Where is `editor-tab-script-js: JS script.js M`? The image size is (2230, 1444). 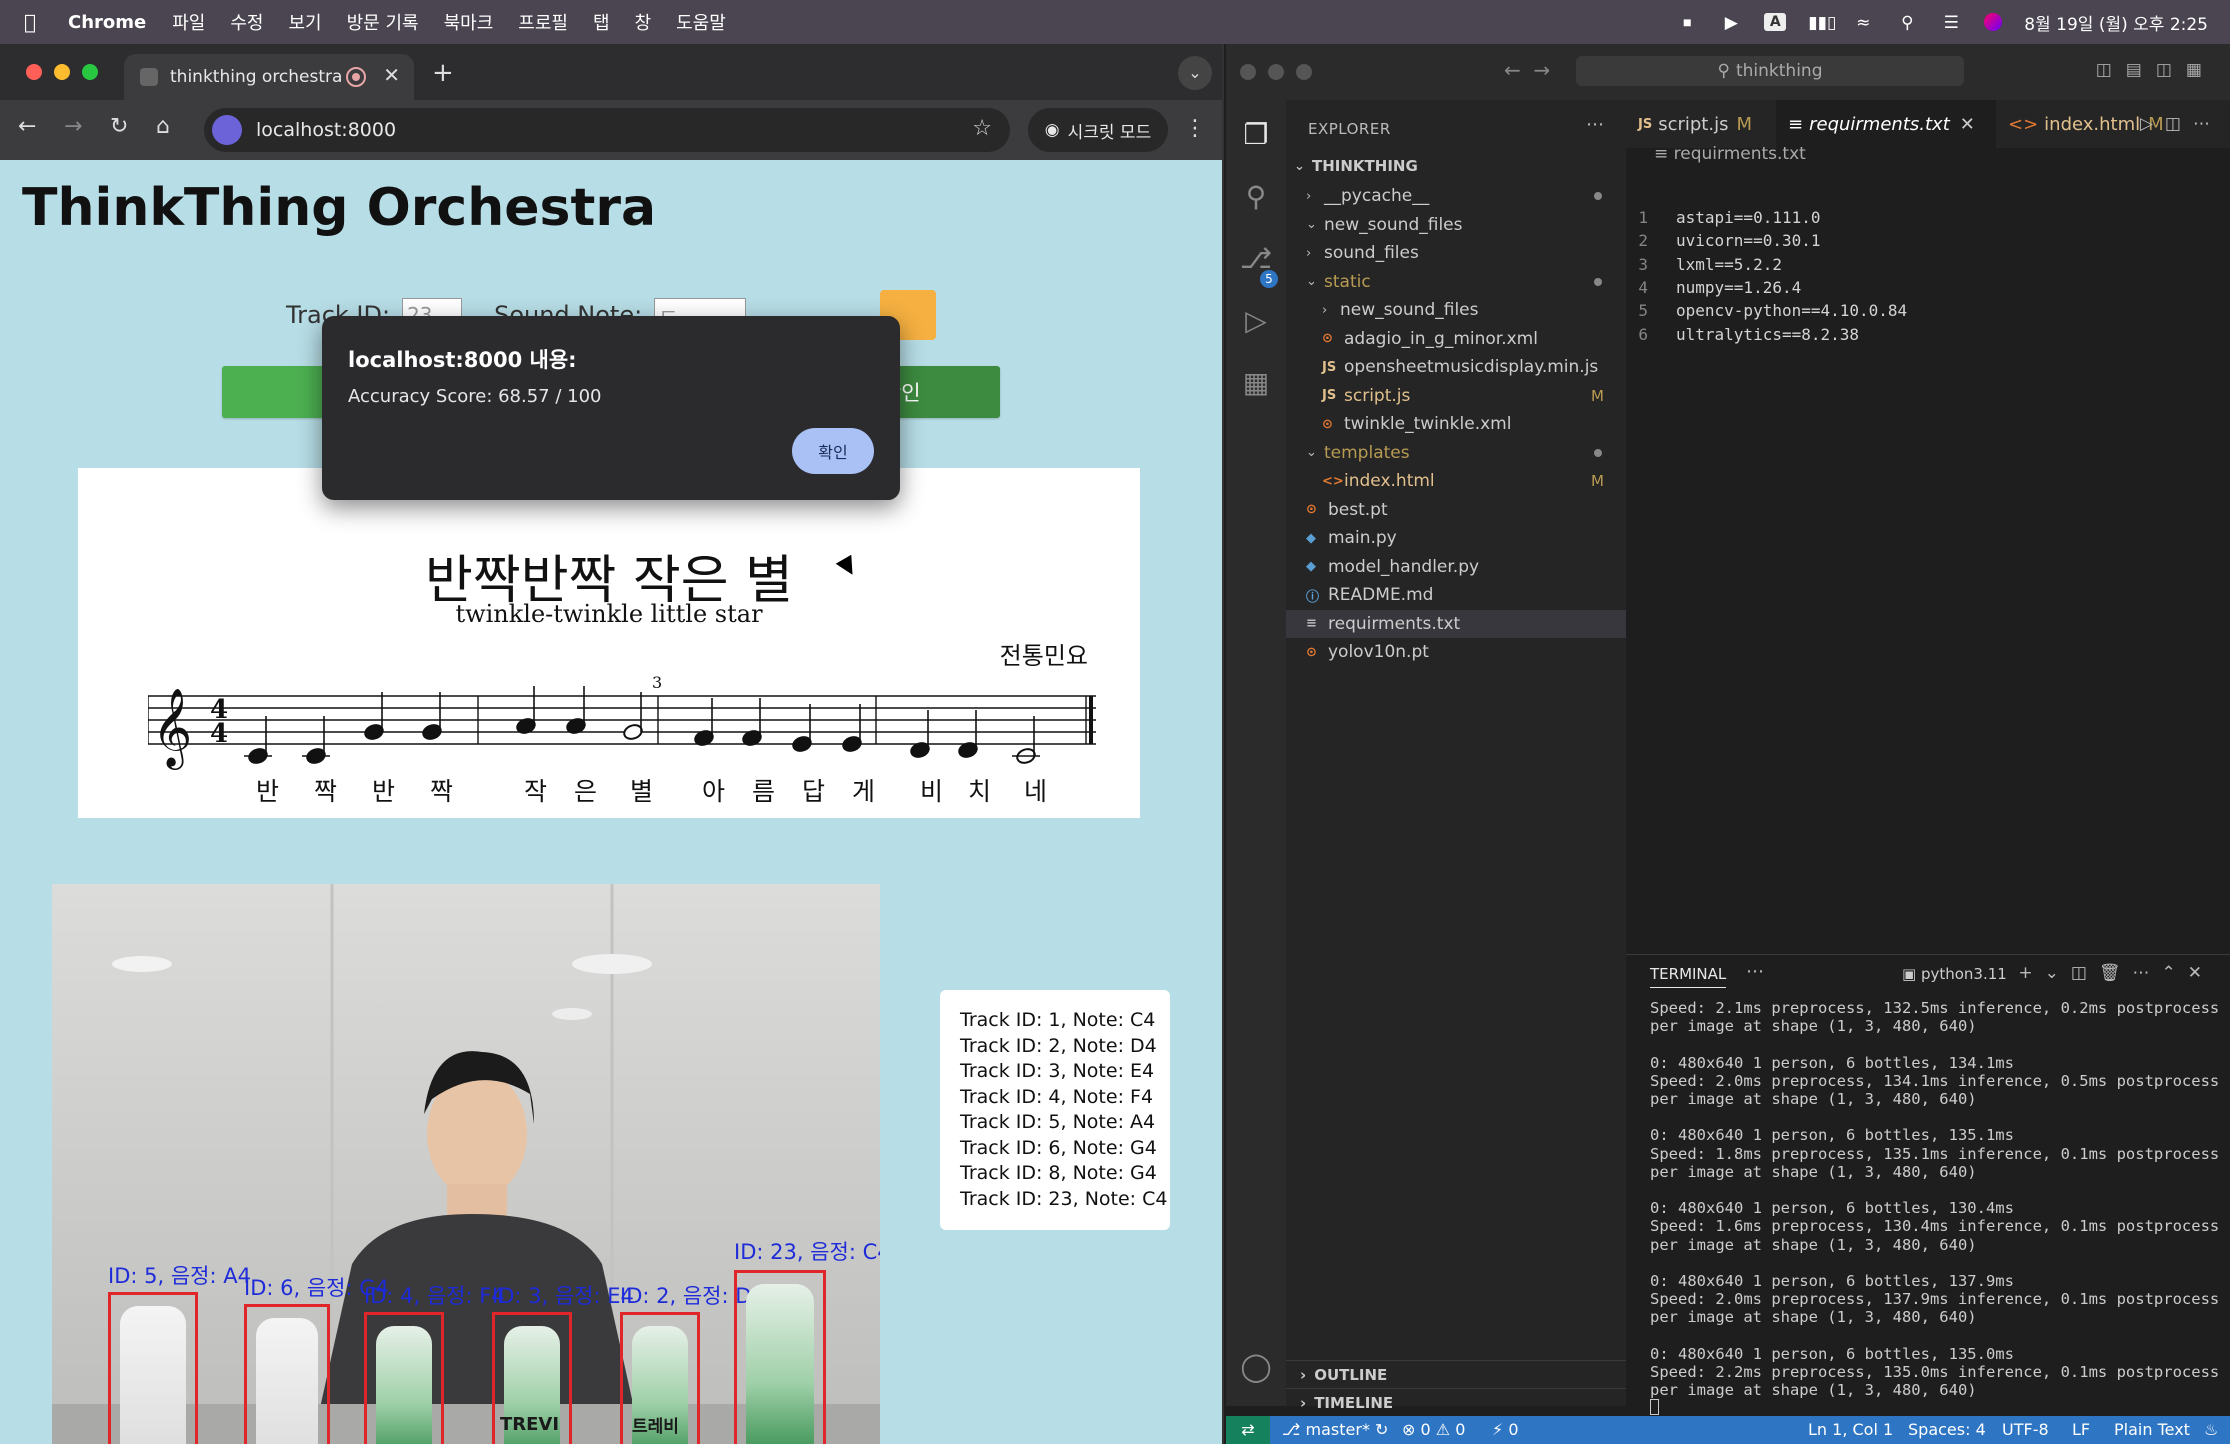 editor-tab-script-js: JS script.js M is located at coordinates (1701, 124).